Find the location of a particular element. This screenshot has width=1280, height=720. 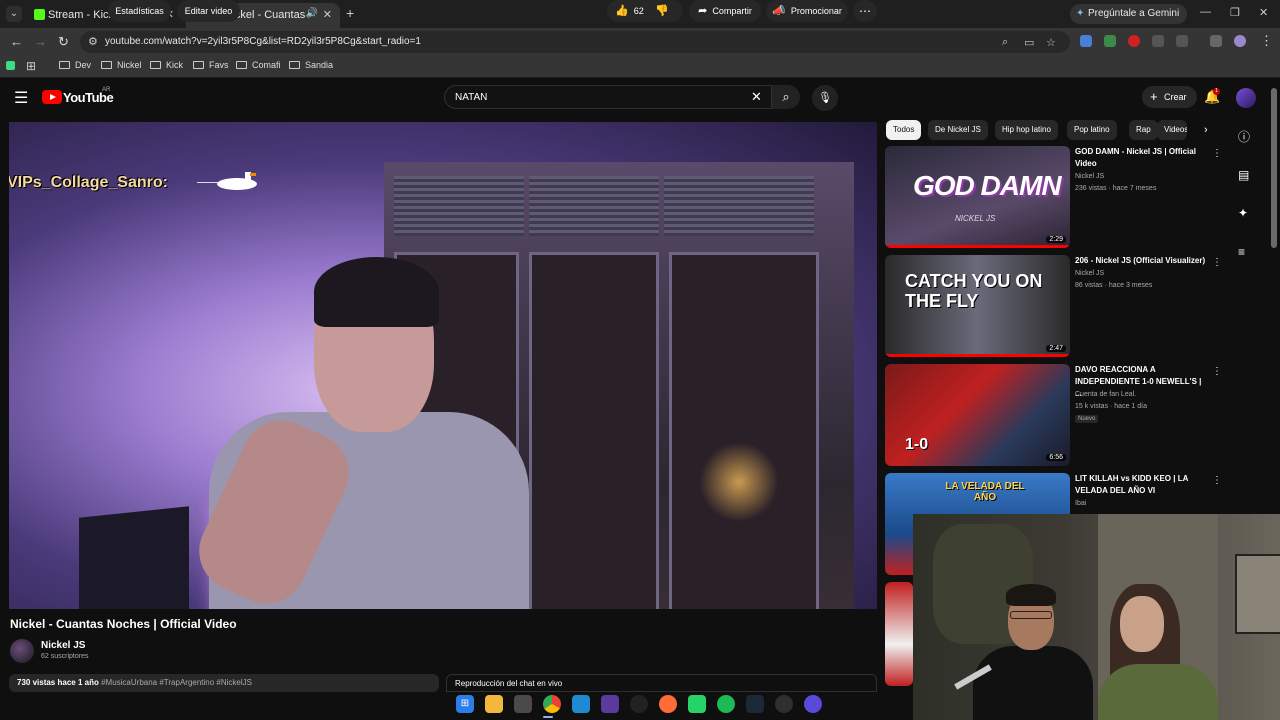

close-icon: ✕ is located at coordinates (327, 14).